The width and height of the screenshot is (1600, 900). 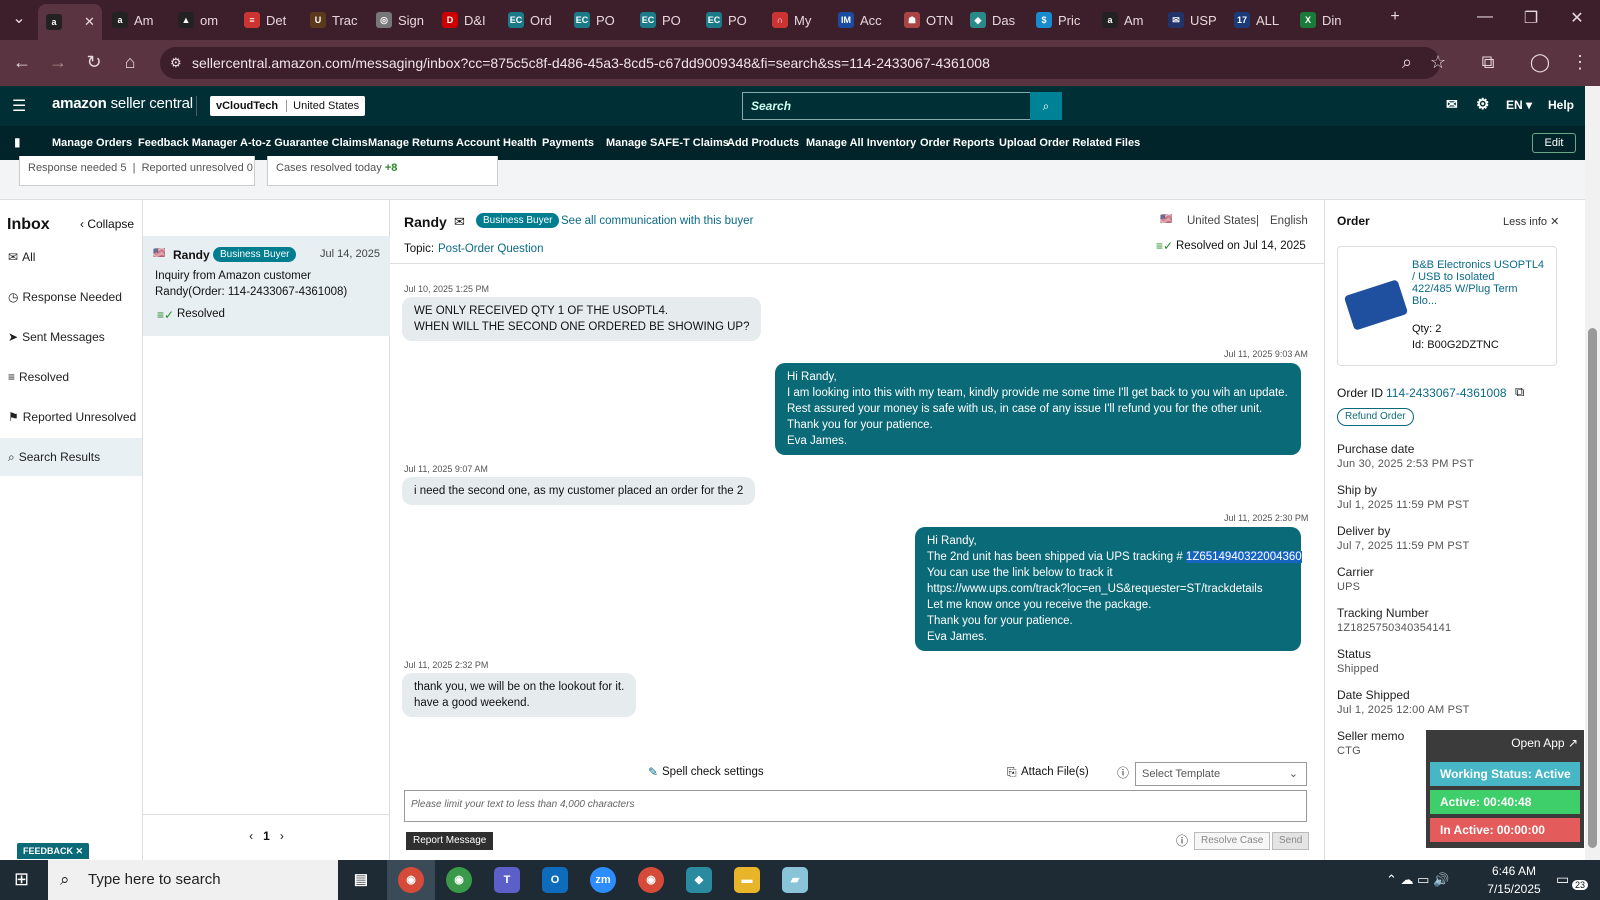 I want to click on browser-tab: D D&I, so click(x=466, y=20).